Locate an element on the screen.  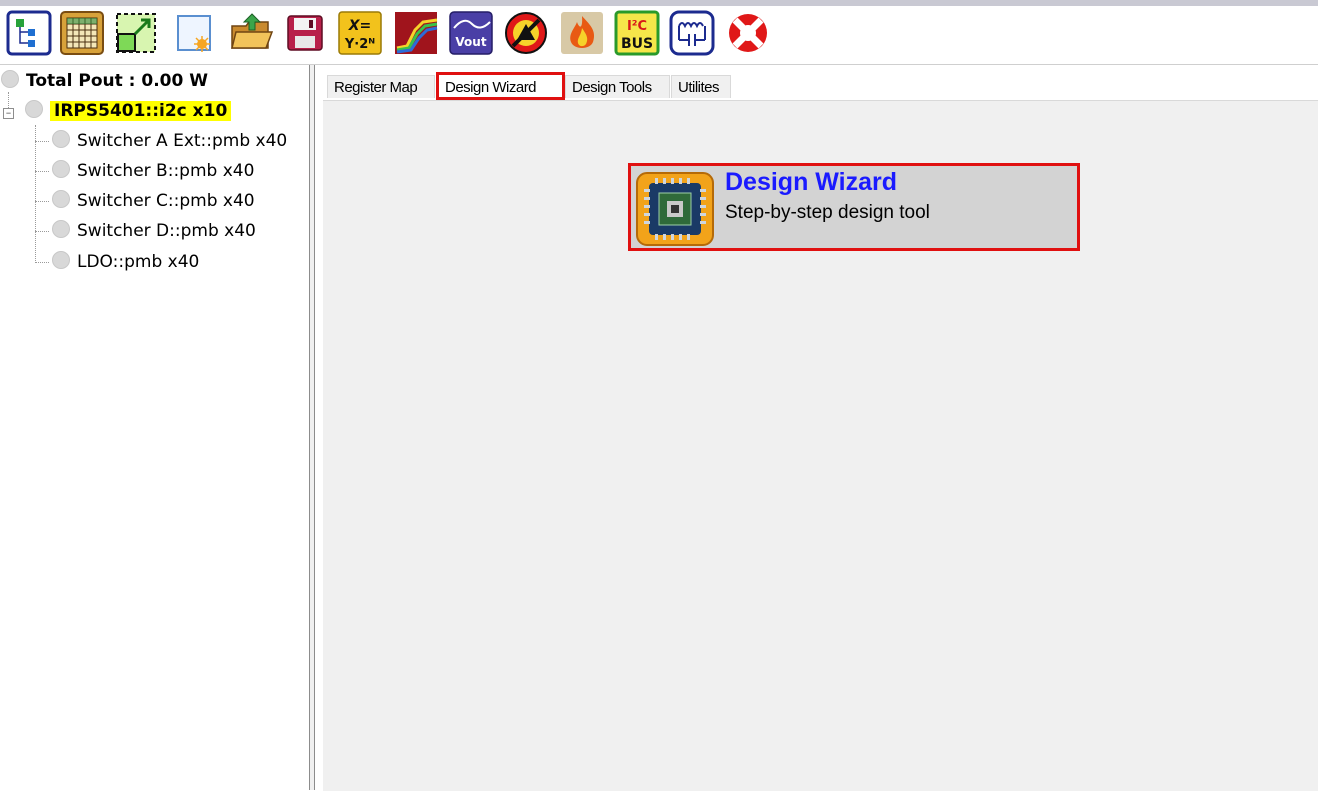
circuit-icon is located at coordinates (692, 33).